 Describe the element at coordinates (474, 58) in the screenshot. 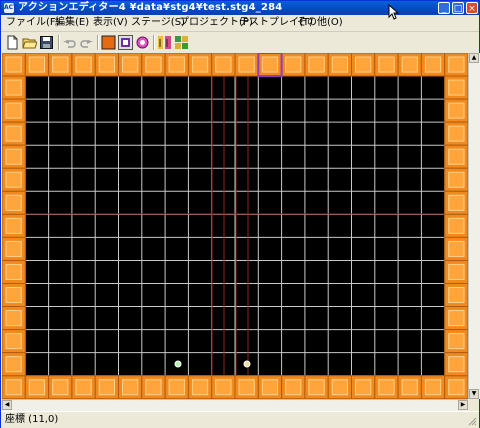

I see `scroll-up-arrow: ▲` at that location.